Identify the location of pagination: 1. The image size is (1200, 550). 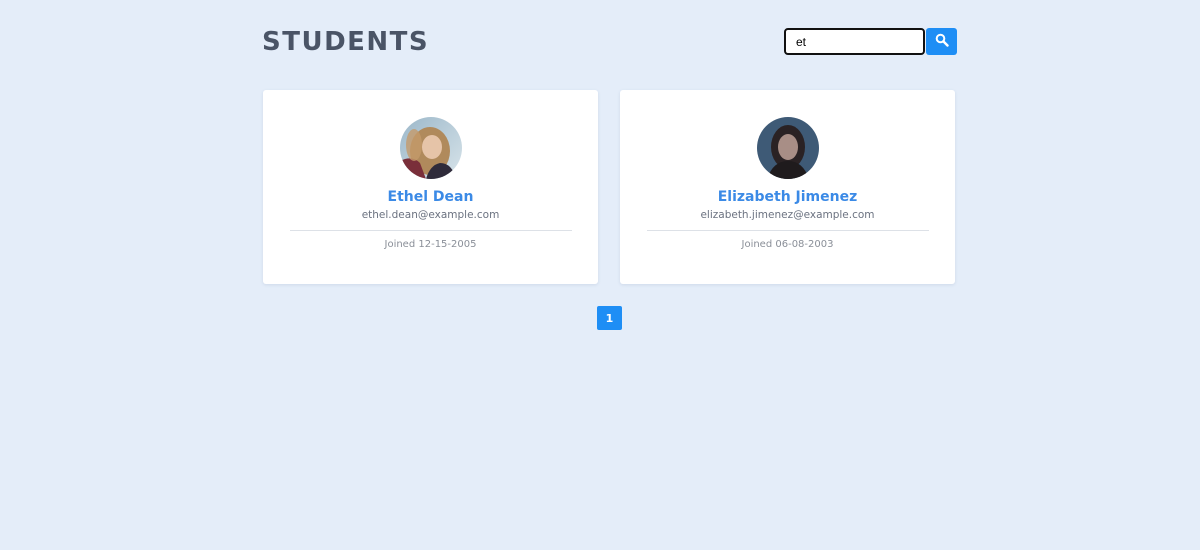
(609, 318).